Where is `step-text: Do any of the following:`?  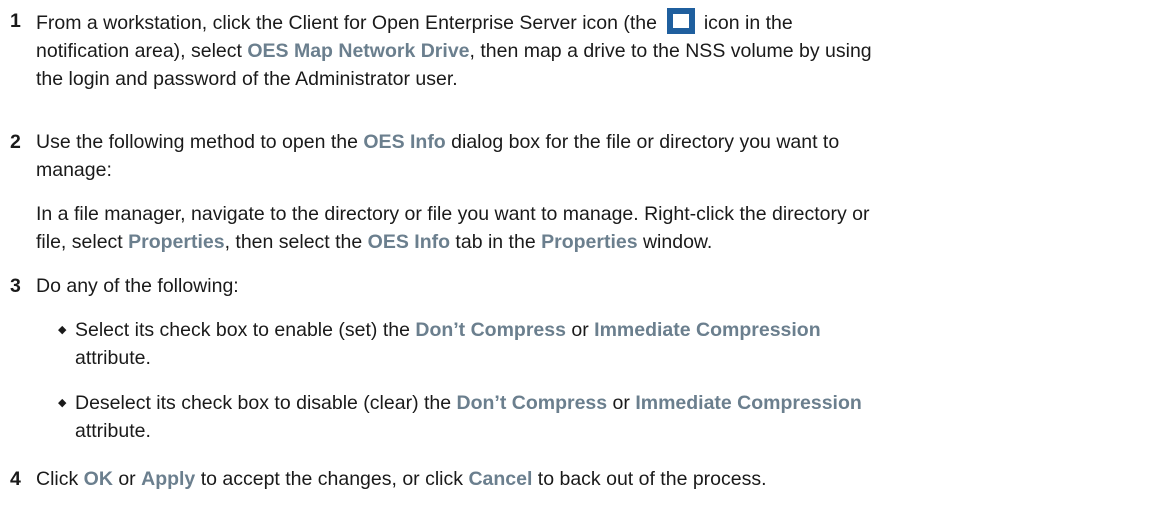
step-text: Do any of the following: is located at coordinates (137, 286).